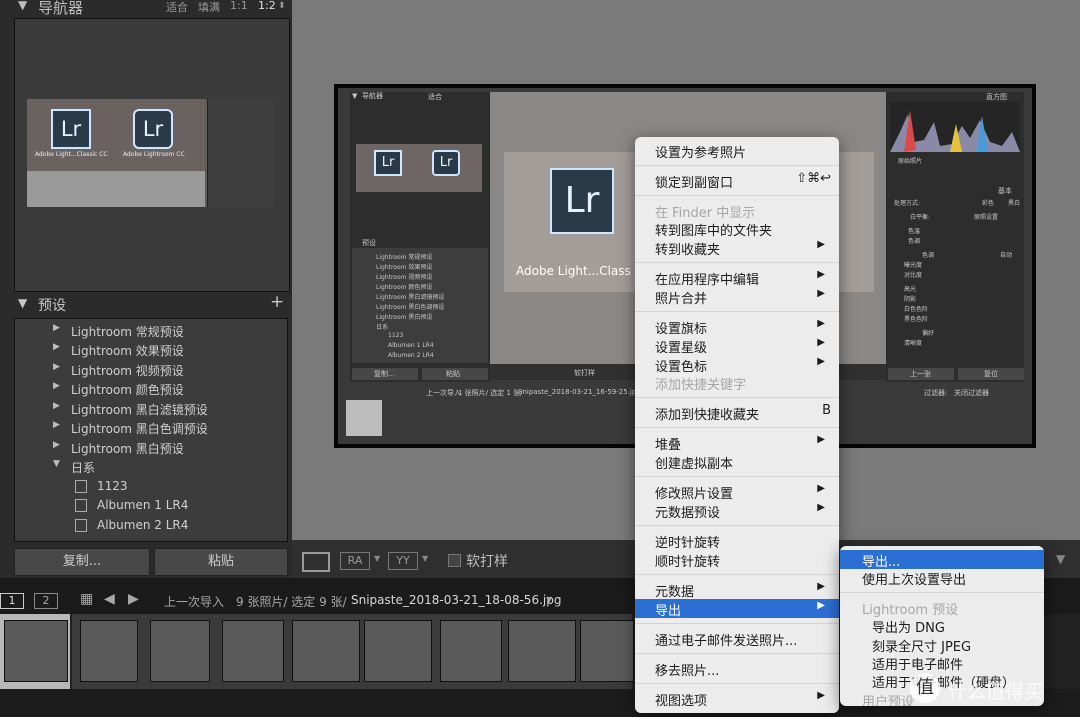  What do you see at coordinates (267, 6) in the screenshot?
I see `zoom-1-2: 1:2` at bounding box center [267, 6].